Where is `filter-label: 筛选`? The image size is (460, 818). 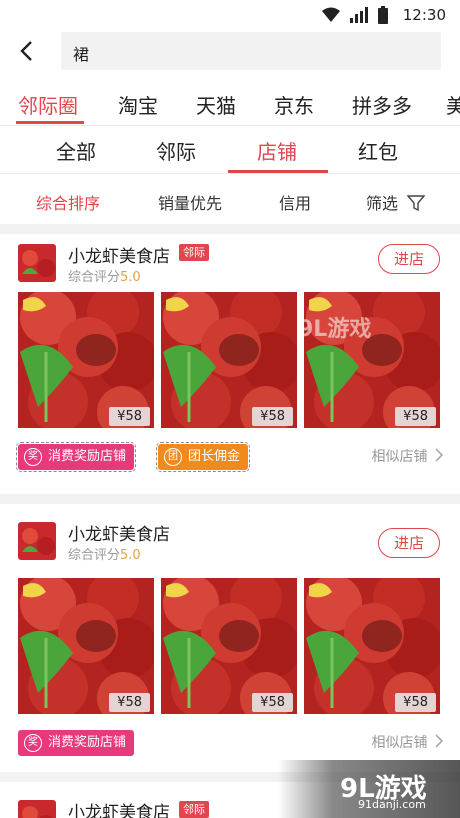
filter-label: 筛选 is located at coordinates (382, 203).